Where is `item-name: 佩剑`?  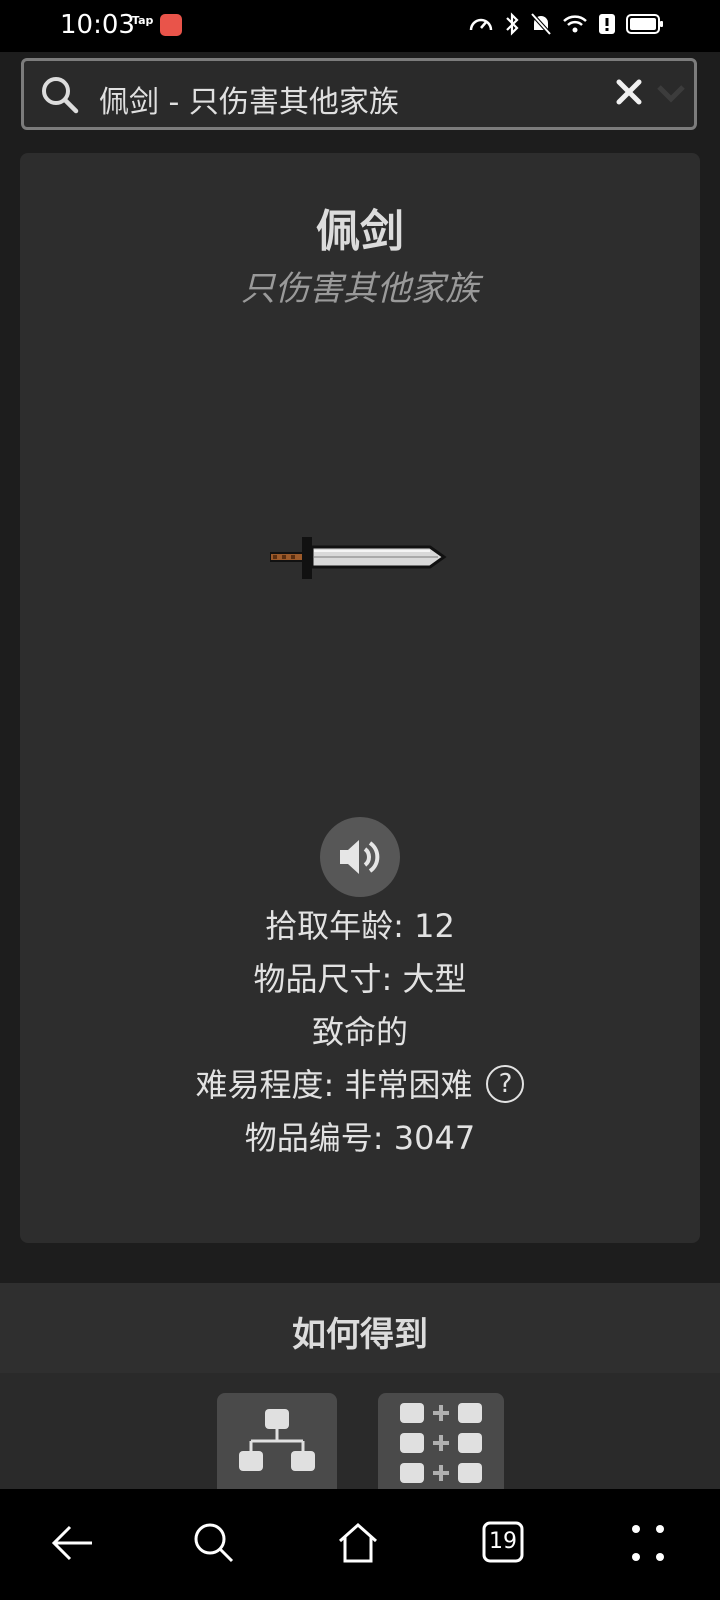 item-name: 佩剑 is located at coordinates (360, 231).